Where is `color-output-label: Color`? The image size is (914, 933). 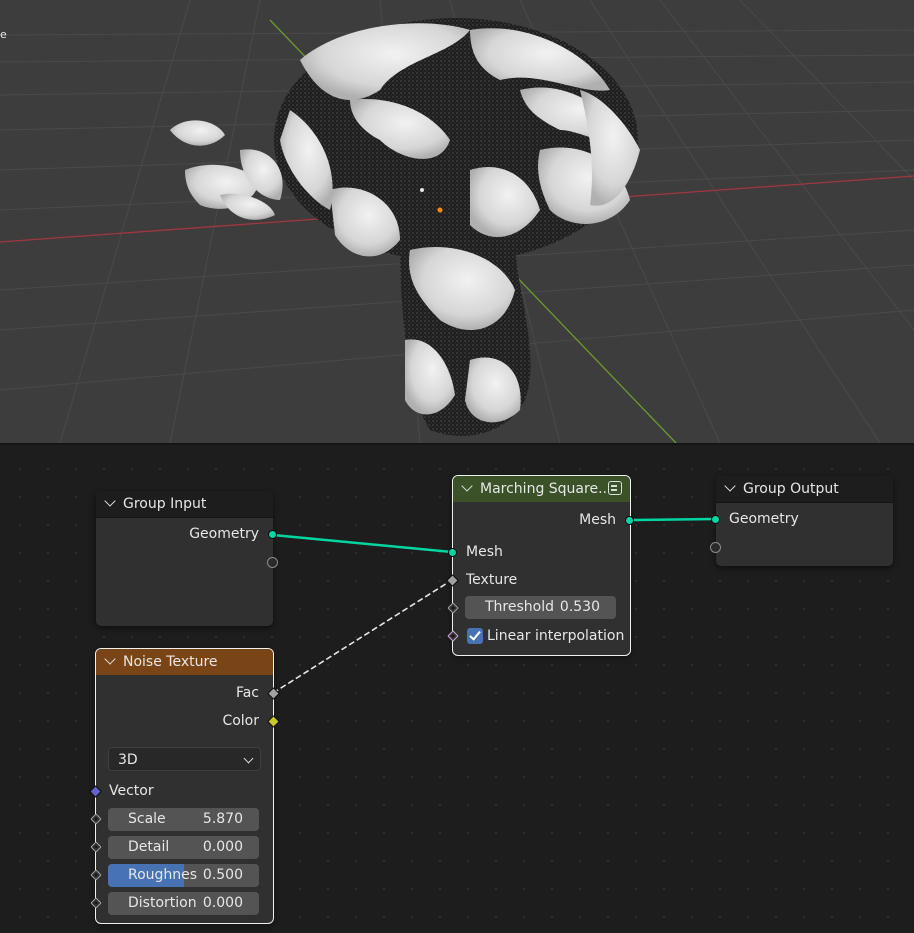
color-output-label: Color is located at coordinates (240, 721).